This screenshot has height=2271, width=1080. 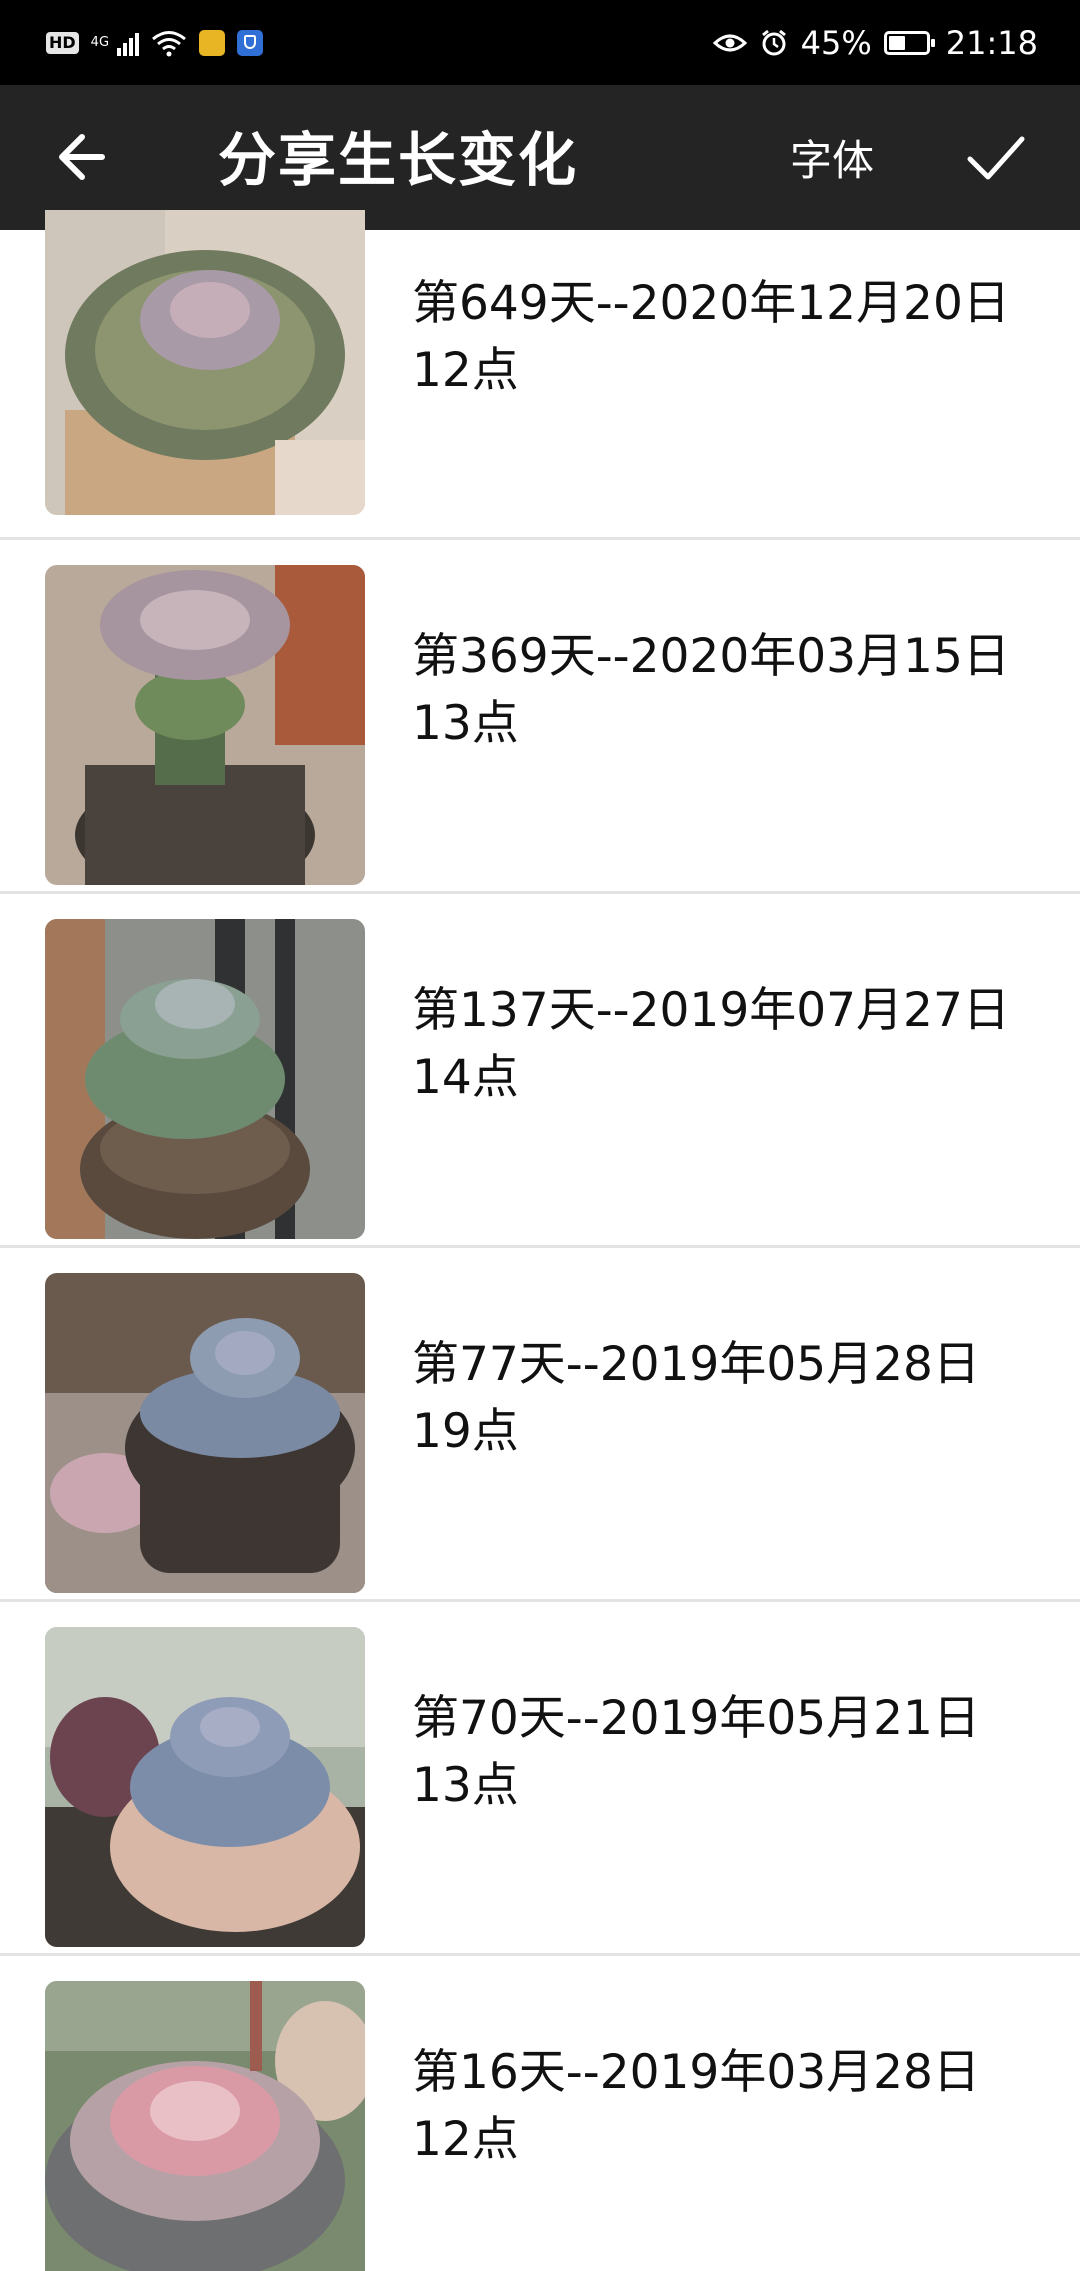 What do you see at coordinates (836, 42) in the screenshot?
I see `battery-percent: 45%` at bounding box center [836, 42].